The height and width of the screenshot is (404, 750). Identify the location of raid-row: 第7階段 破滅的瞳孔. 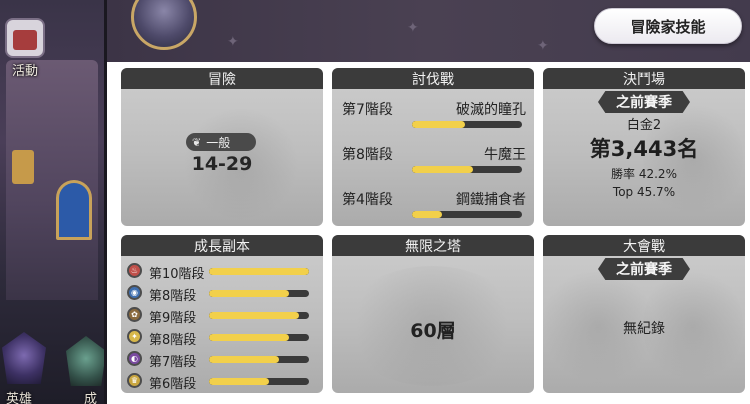
(433, 113).